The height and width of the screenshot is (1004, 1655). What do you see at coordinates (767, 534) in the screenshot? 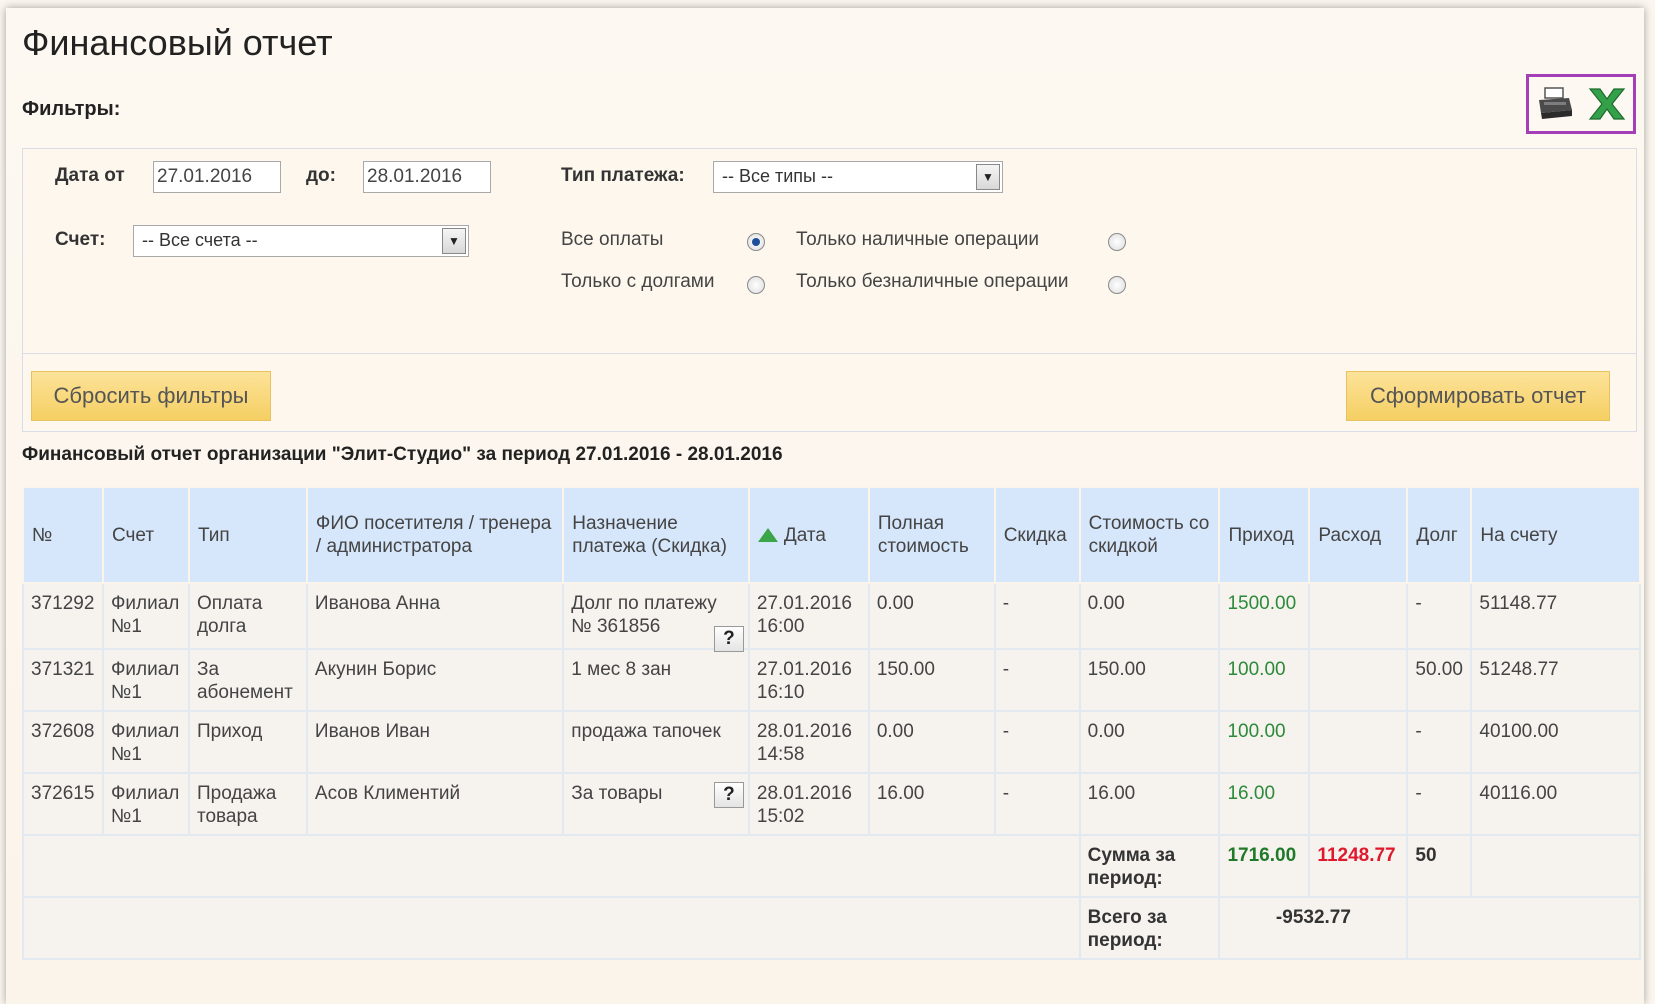
I see `sort-ascending-icon` at bounding box center [767, 534].